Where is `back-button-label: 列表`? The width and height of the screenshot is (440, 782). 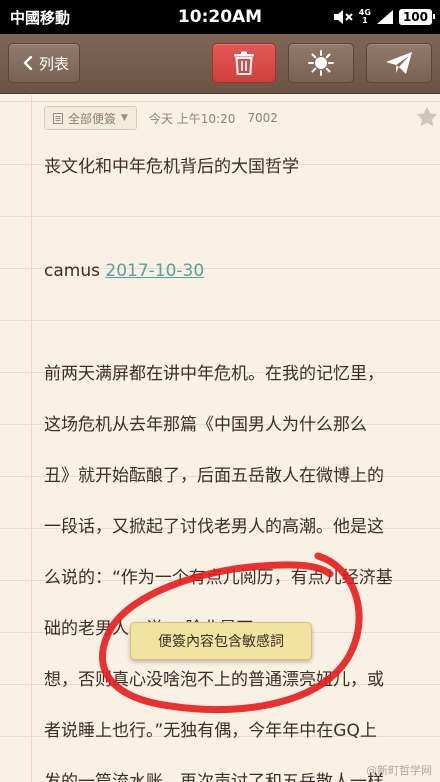
back-button-label: 列表 is located at coordinates (53, 63).